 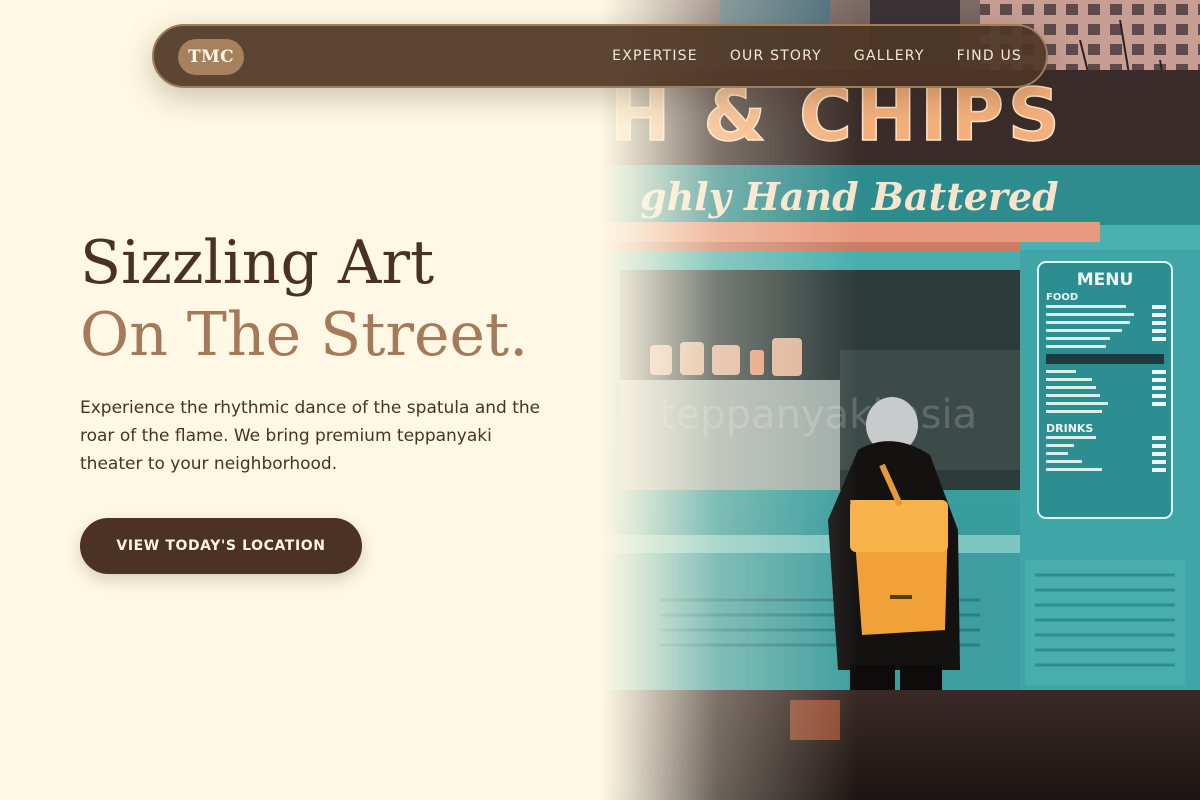 What do you see at coordinates (257, 263) in the screenshot?
I see `hero-title-line1: Sizzling Art` at bounding box center [257, 263].